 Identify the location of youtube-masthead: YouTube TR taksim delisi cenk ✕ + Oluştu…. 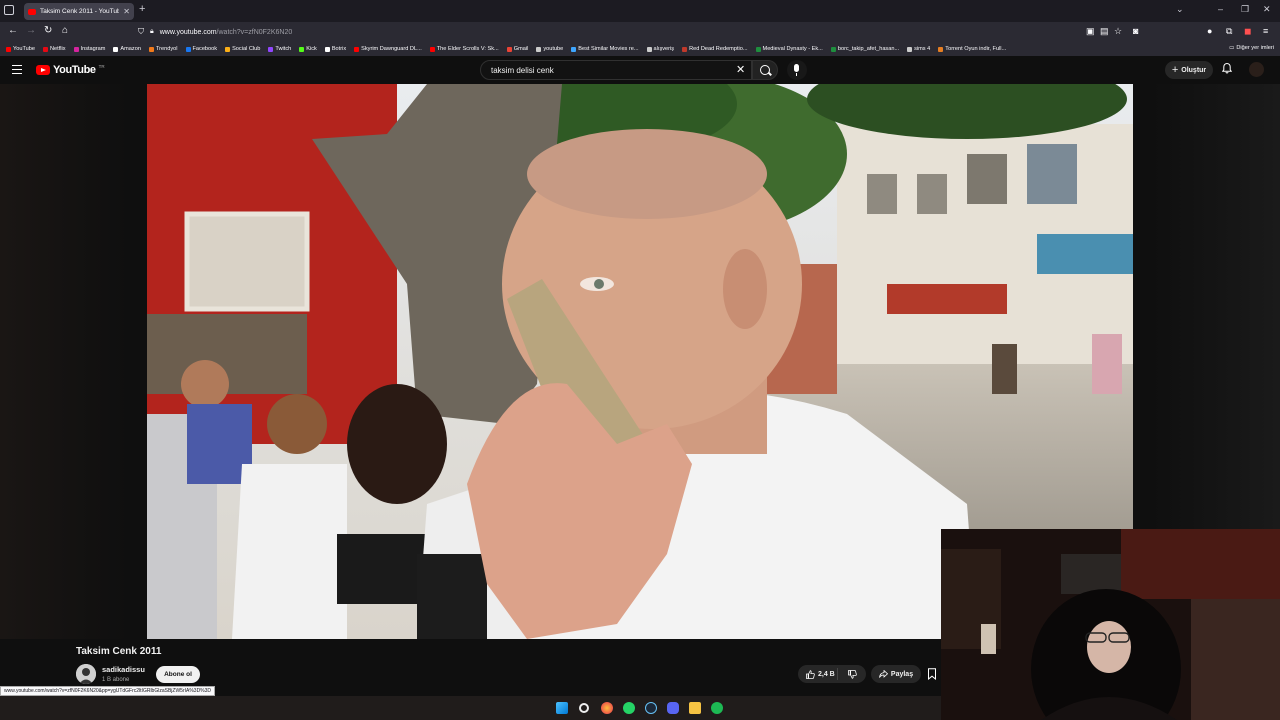
(640, 70).